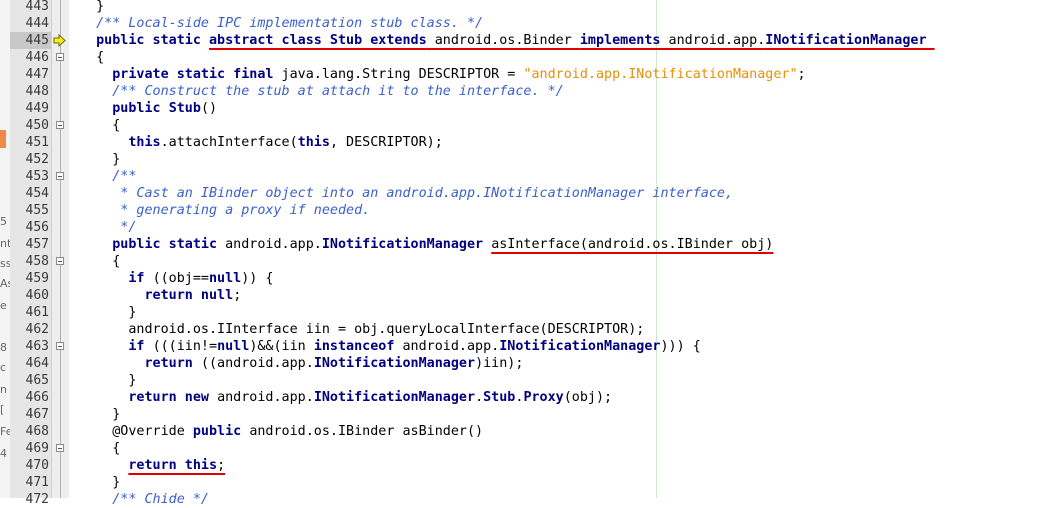 Image resolution: width=1042 pixels, height=508 pixels. I want to click on line-number: 449, so click(30, 108).